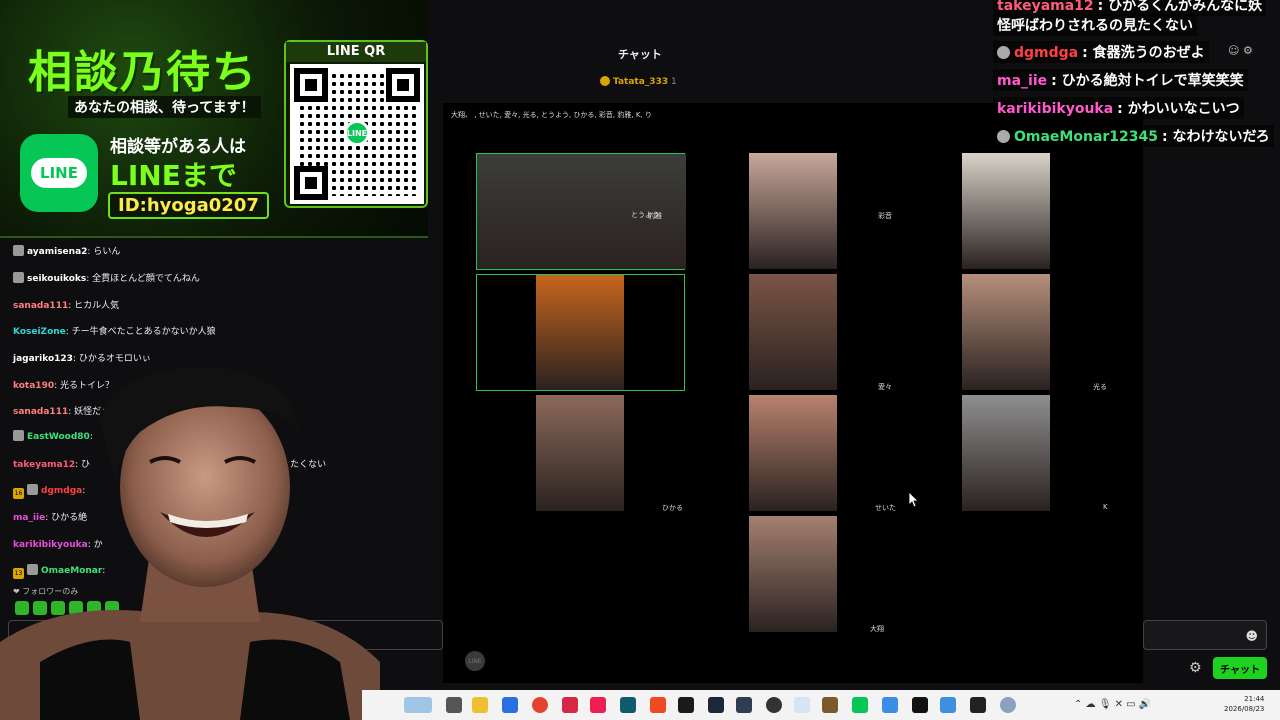 This screenshot has height=720, width=1280. Describe the element at coordinates (605, 81) in the screenshot. I see `gift-icon` at that location.